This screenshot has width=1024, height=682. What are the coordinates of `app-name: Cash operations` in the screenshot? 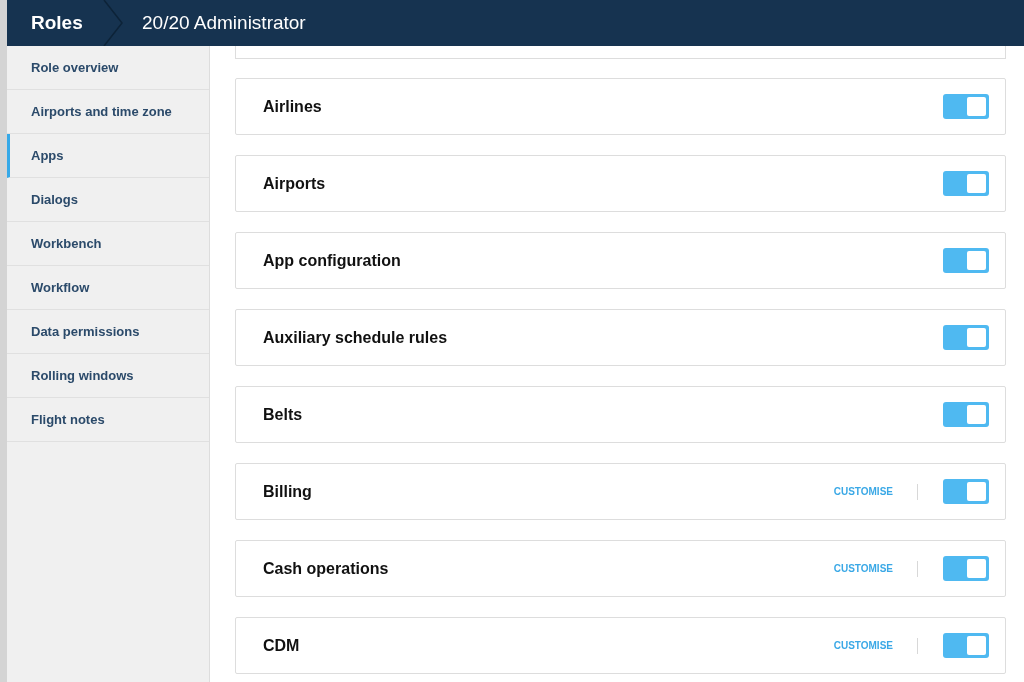 It's located at (326, 568).